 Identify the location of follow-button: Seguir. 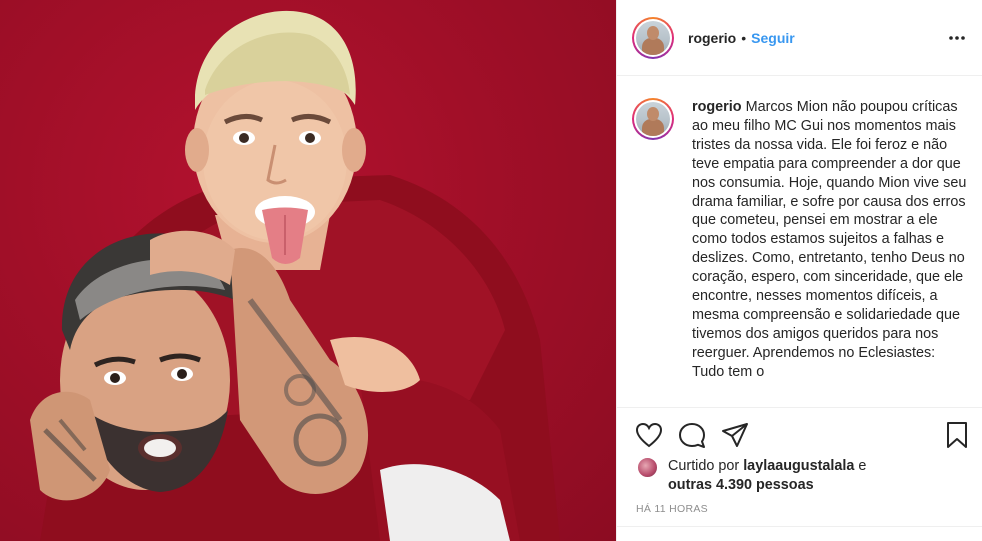
(773, 38).